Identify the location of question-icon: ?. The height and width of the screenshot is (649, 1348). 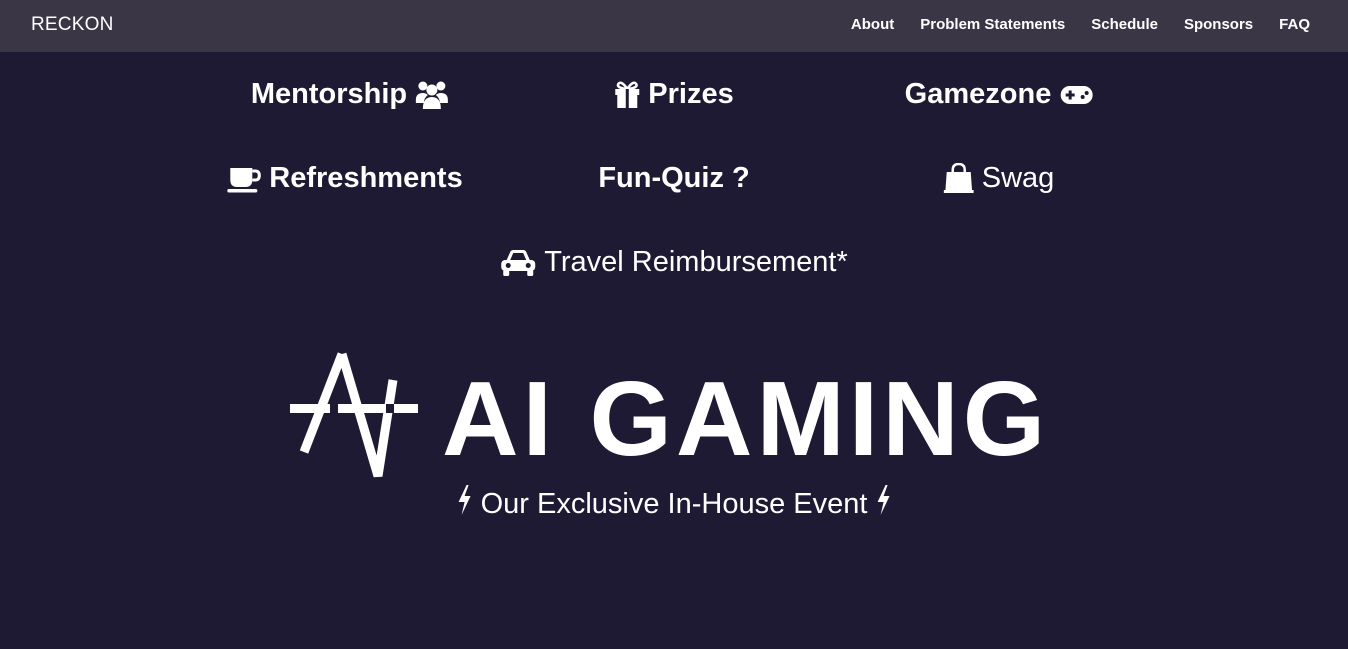
(740, 178).